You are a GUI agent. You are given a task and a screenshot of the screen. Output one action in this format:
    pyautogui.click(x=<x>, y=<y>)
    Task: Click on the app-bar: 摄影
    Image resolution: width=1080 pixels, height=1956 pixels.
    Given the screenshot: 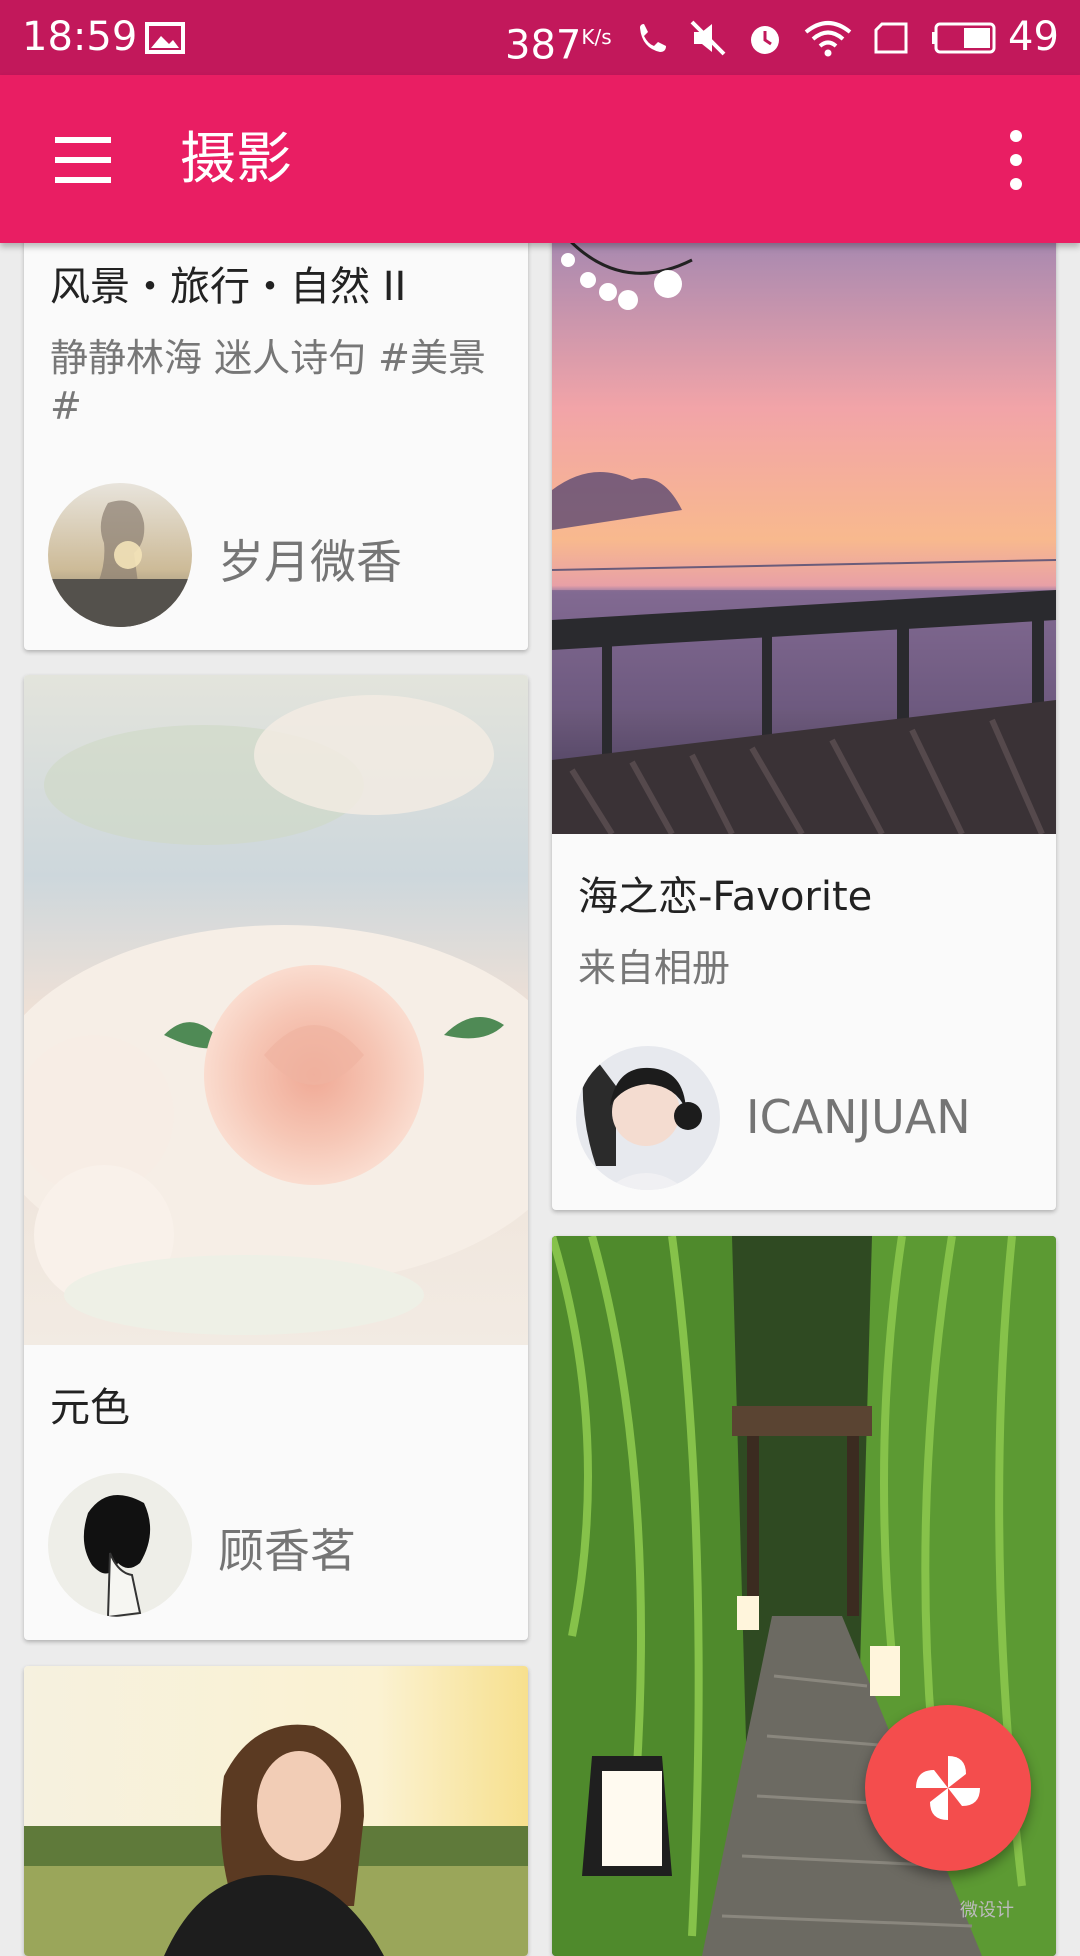 What is the action you would take?
    pyautogui.click(x=540, y=159)
    